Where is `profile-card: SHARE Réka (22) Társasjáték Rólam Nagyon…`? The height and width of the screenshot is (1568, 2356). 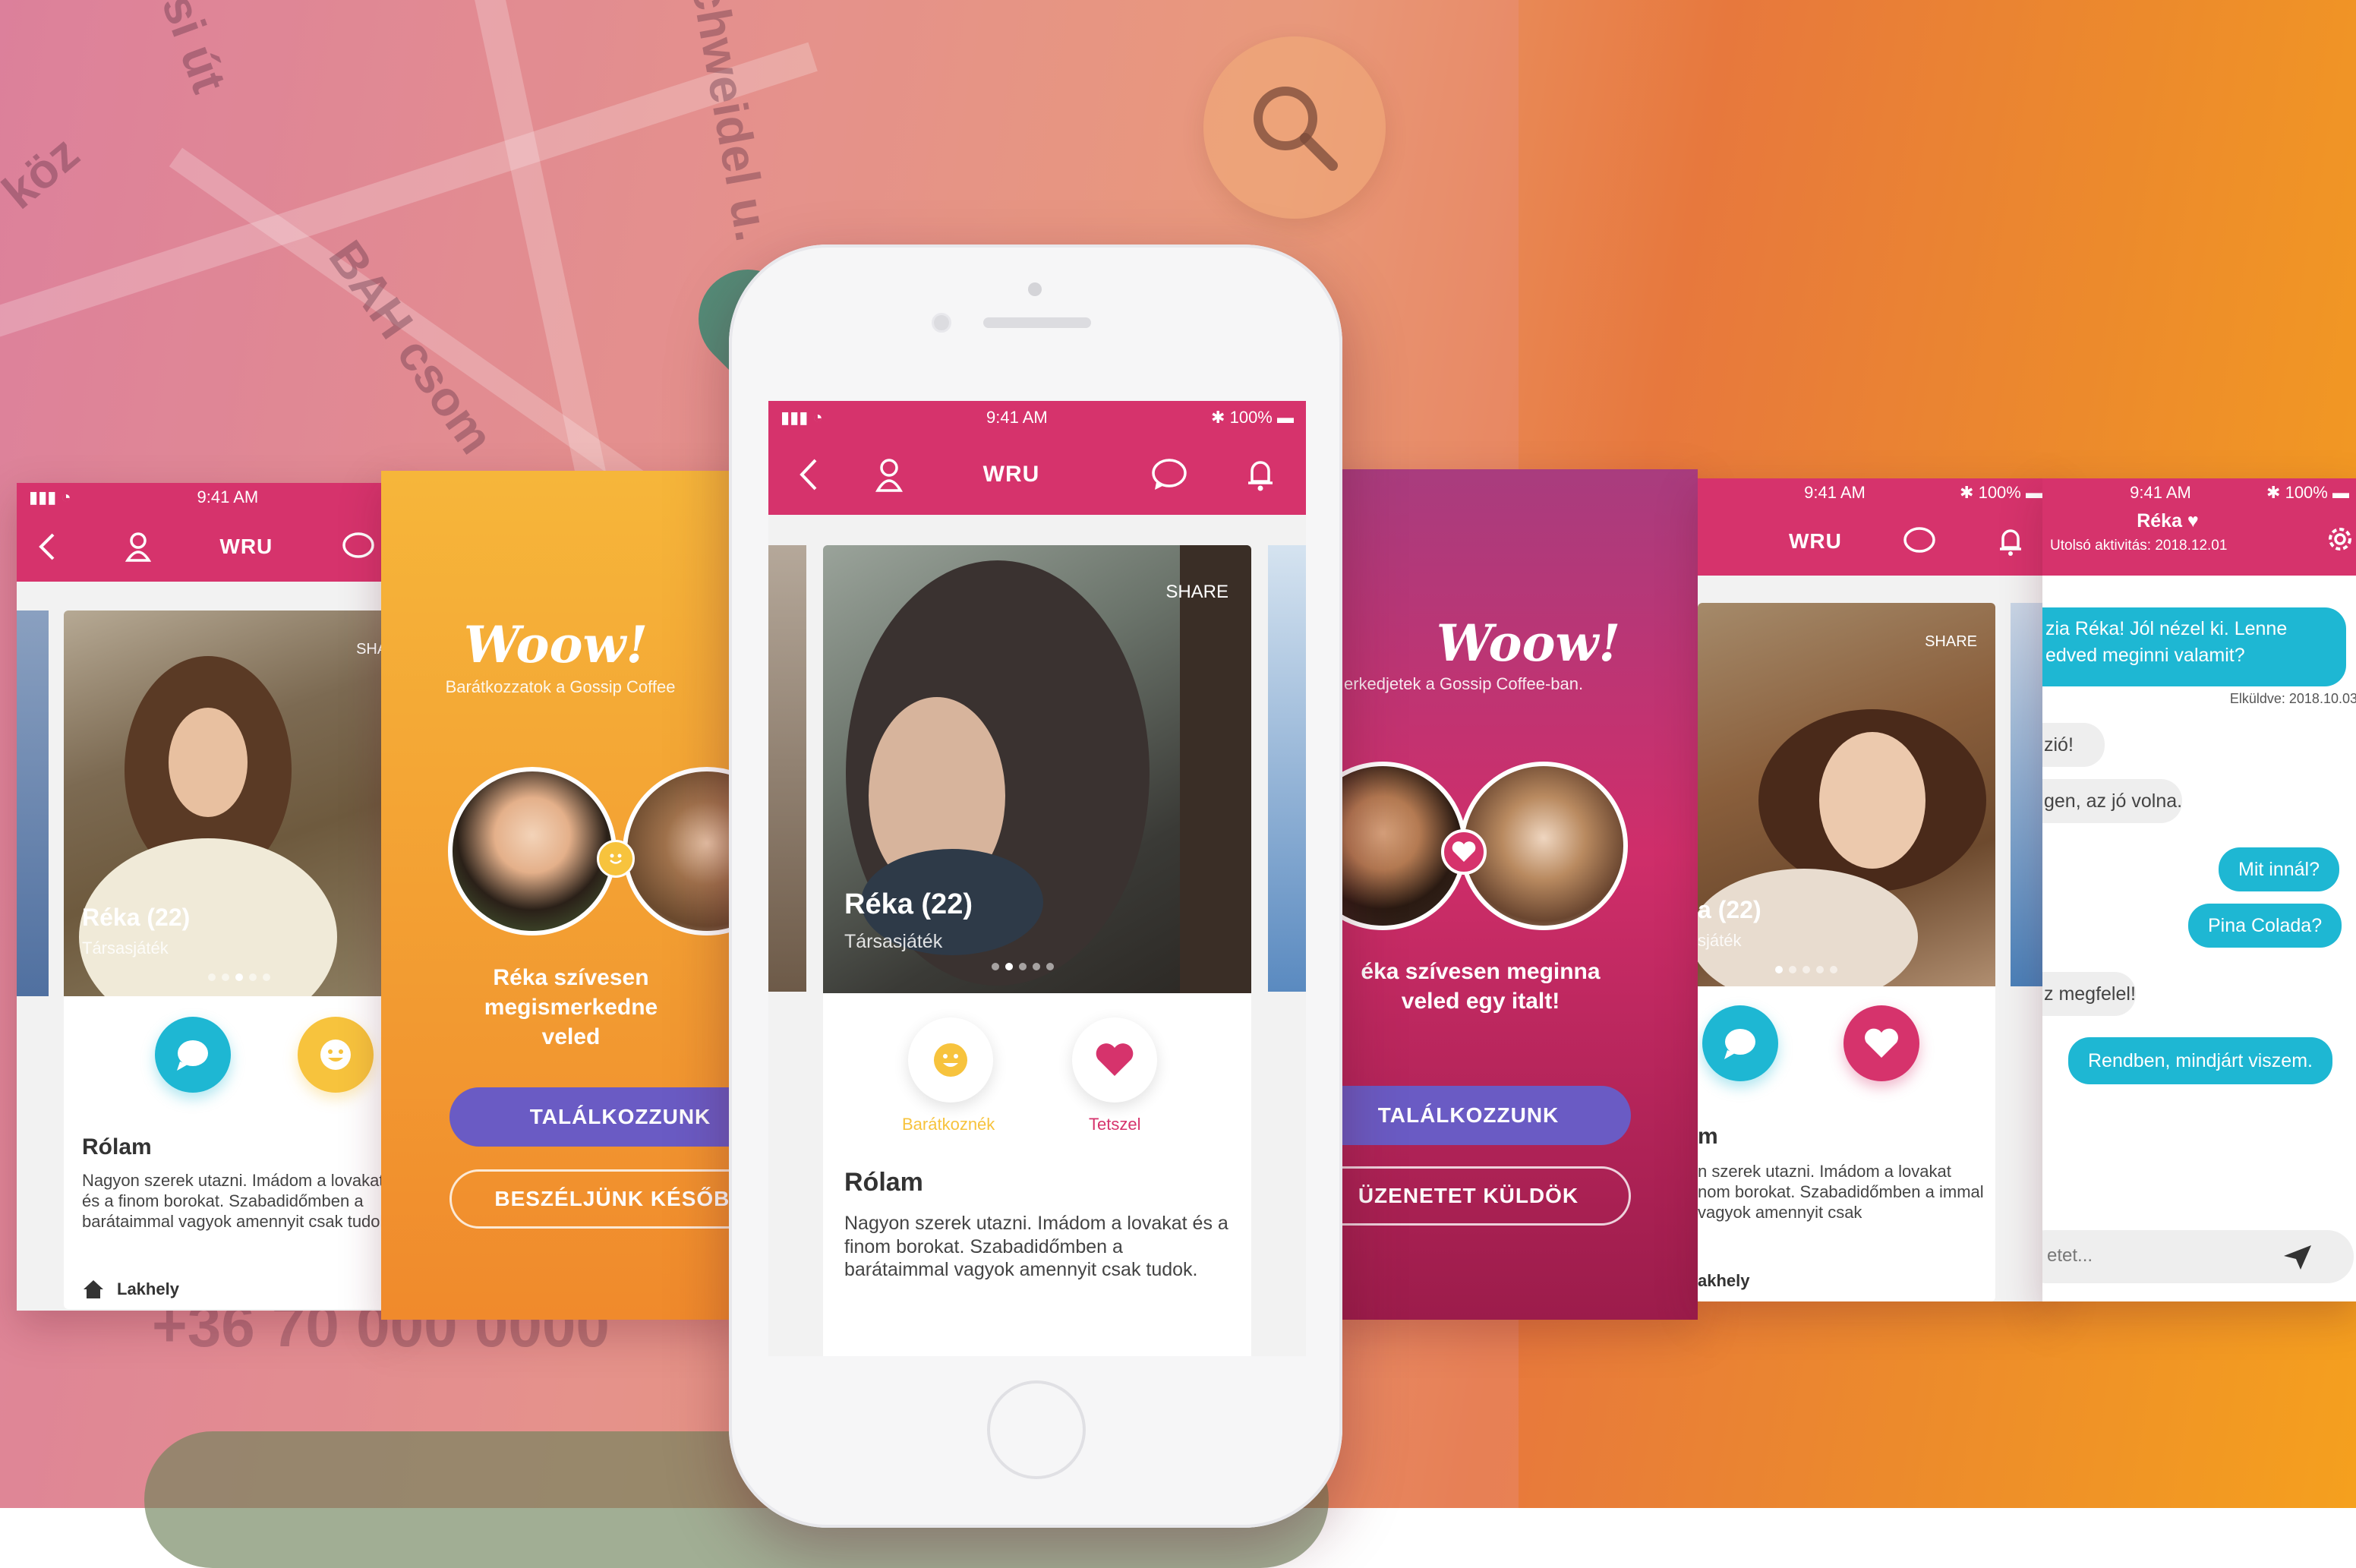
profile-card: SHARE Réka (22) Társasjáték Rólam Nagyon… is located at coordinates (230, 960).